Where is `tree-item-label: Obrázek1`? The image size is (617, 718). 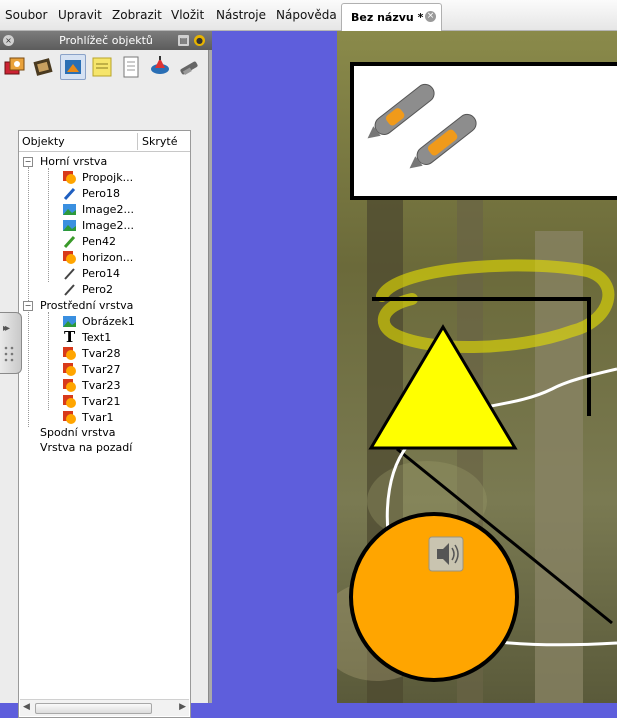
tree-item-label: Obrázek1 is located at coordinates (108, 321).